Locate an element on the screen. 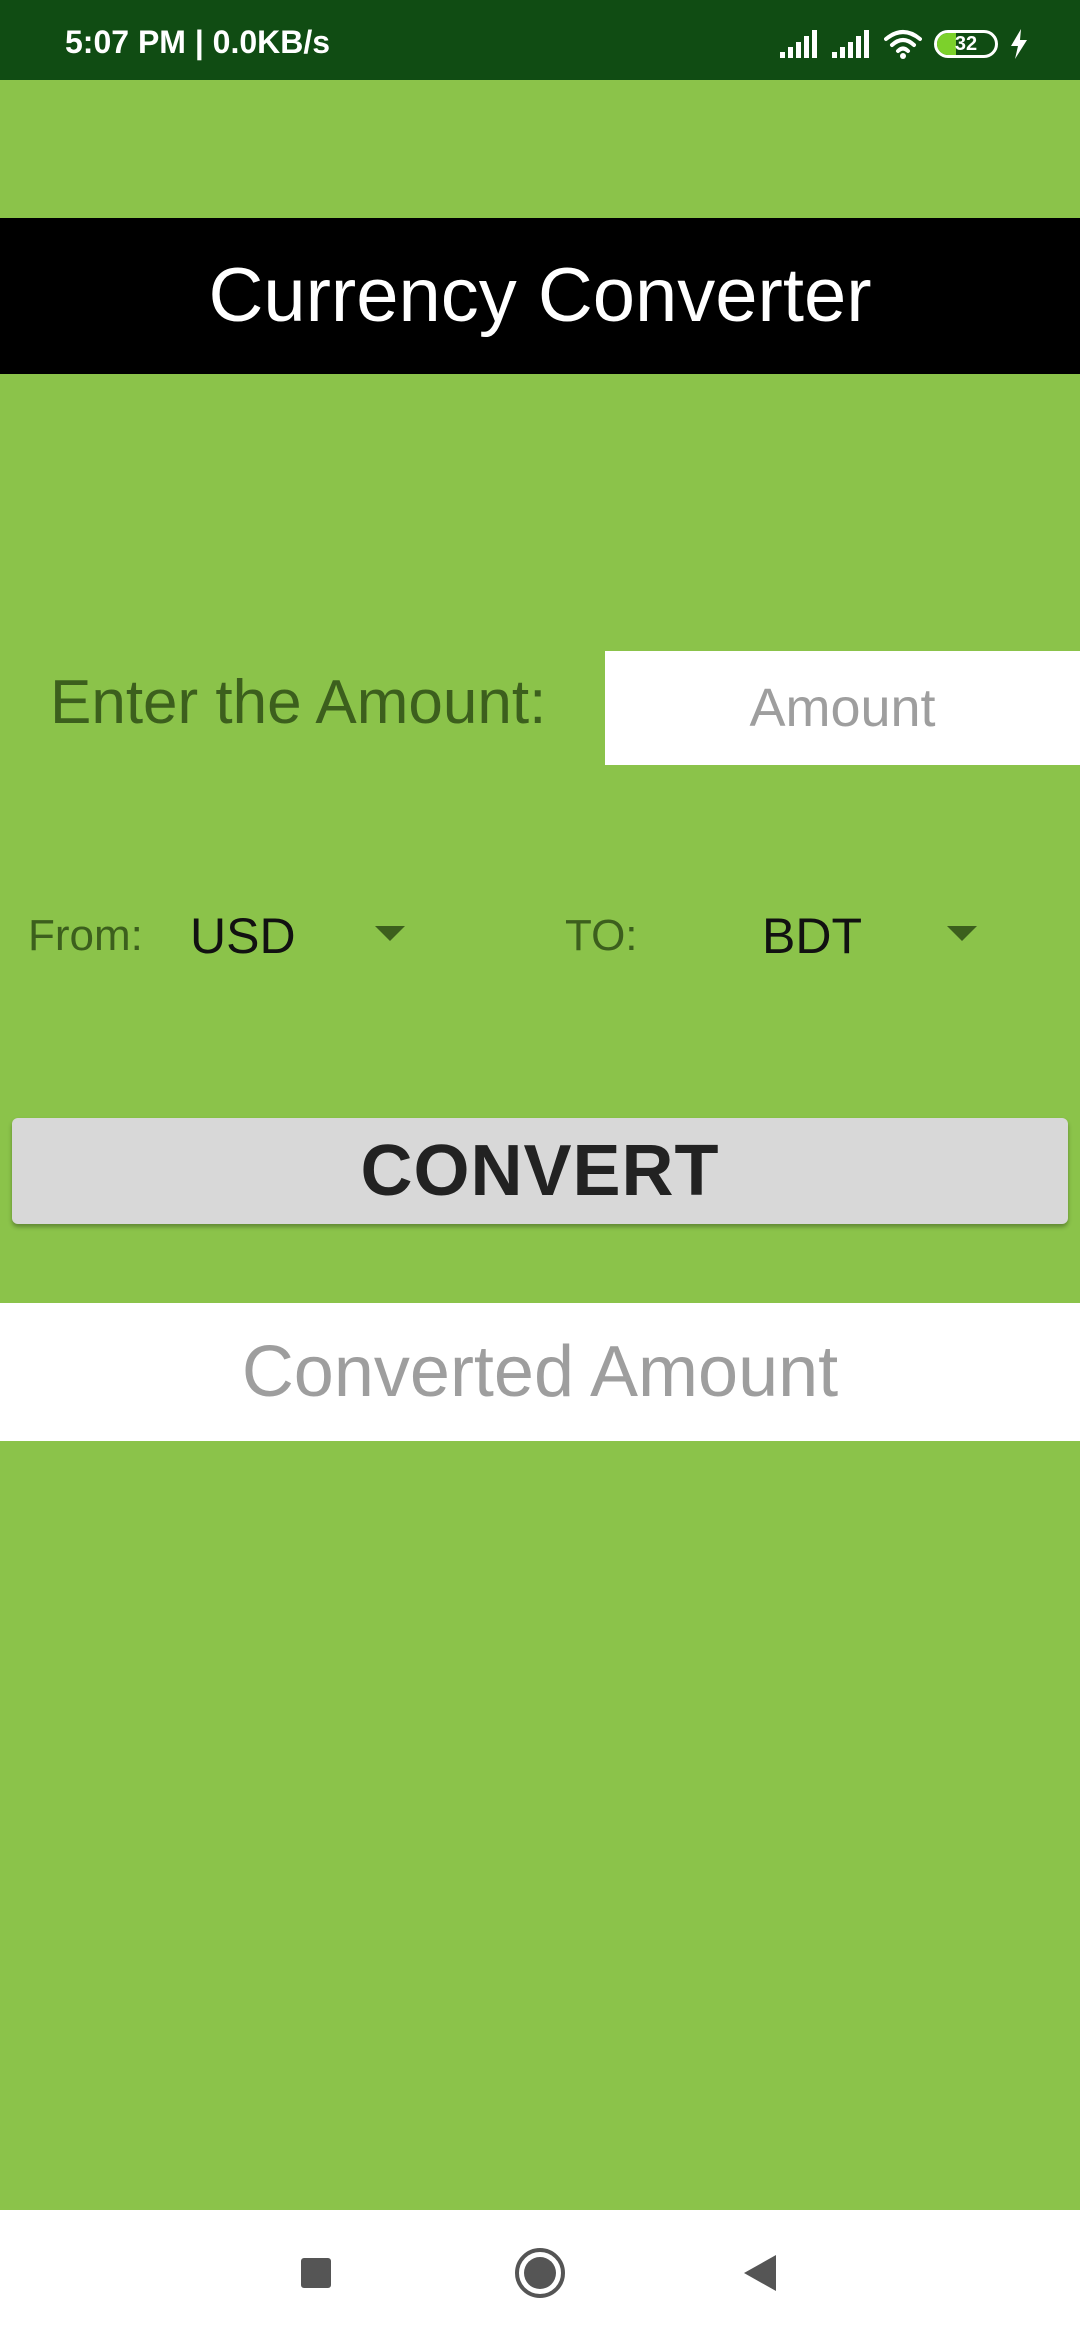  battery-fill is located at coordinates (946, 44).